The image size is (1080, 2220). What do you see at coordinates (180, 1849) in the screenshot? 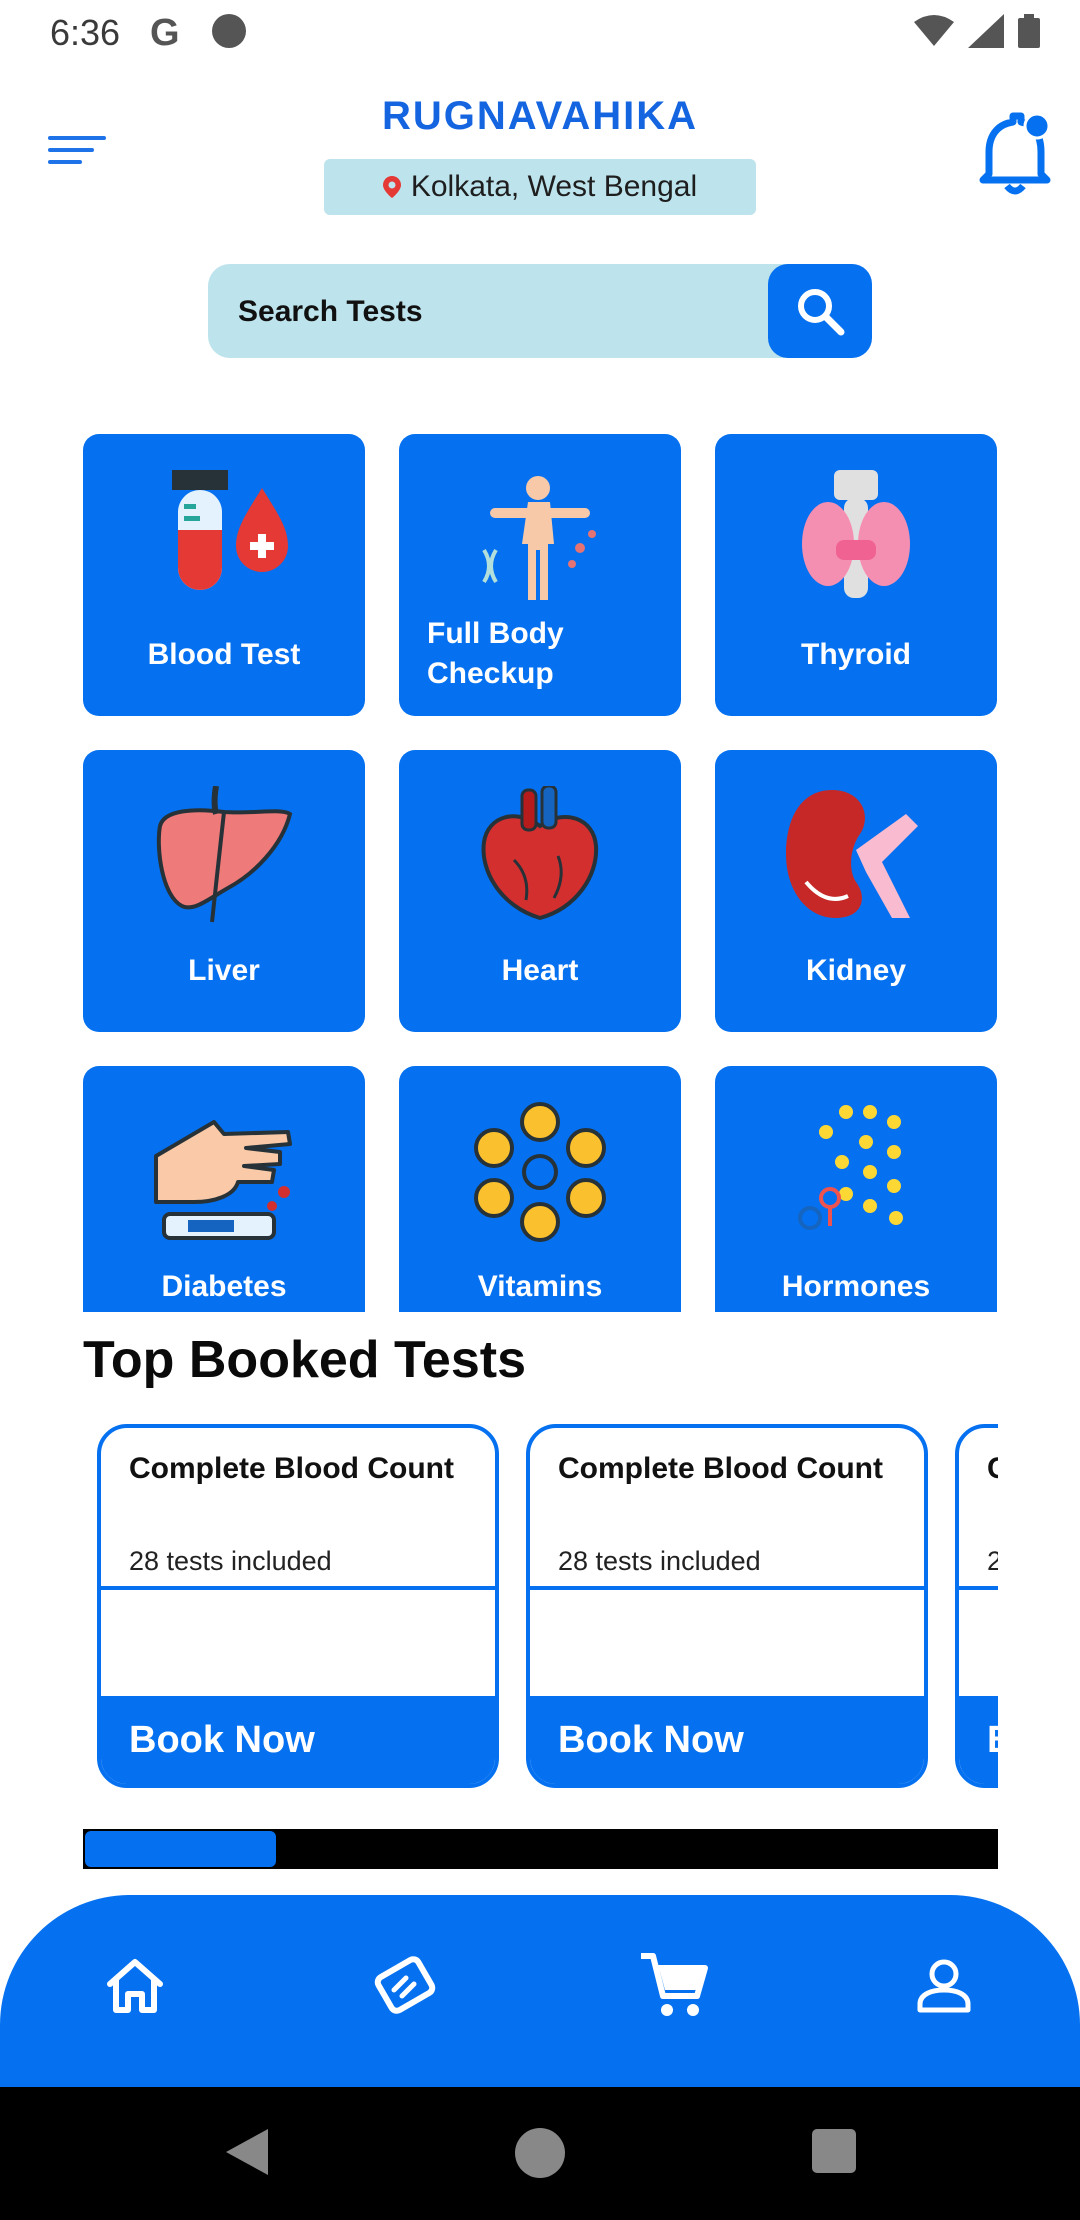
I see `scrollbar-thumb` at bounding box center [180, 1849].